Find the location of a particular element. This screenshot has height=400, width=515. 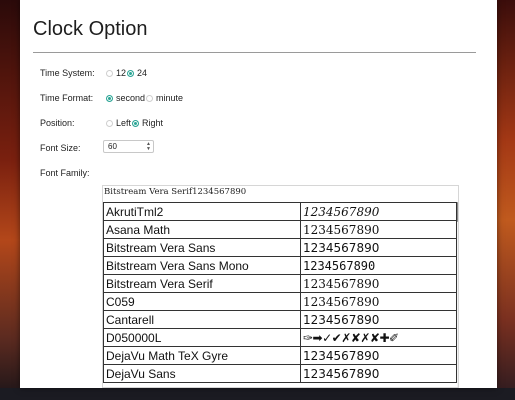

font-name: DejaVu Math TeX Gyre is located at coordinates (202, 355).